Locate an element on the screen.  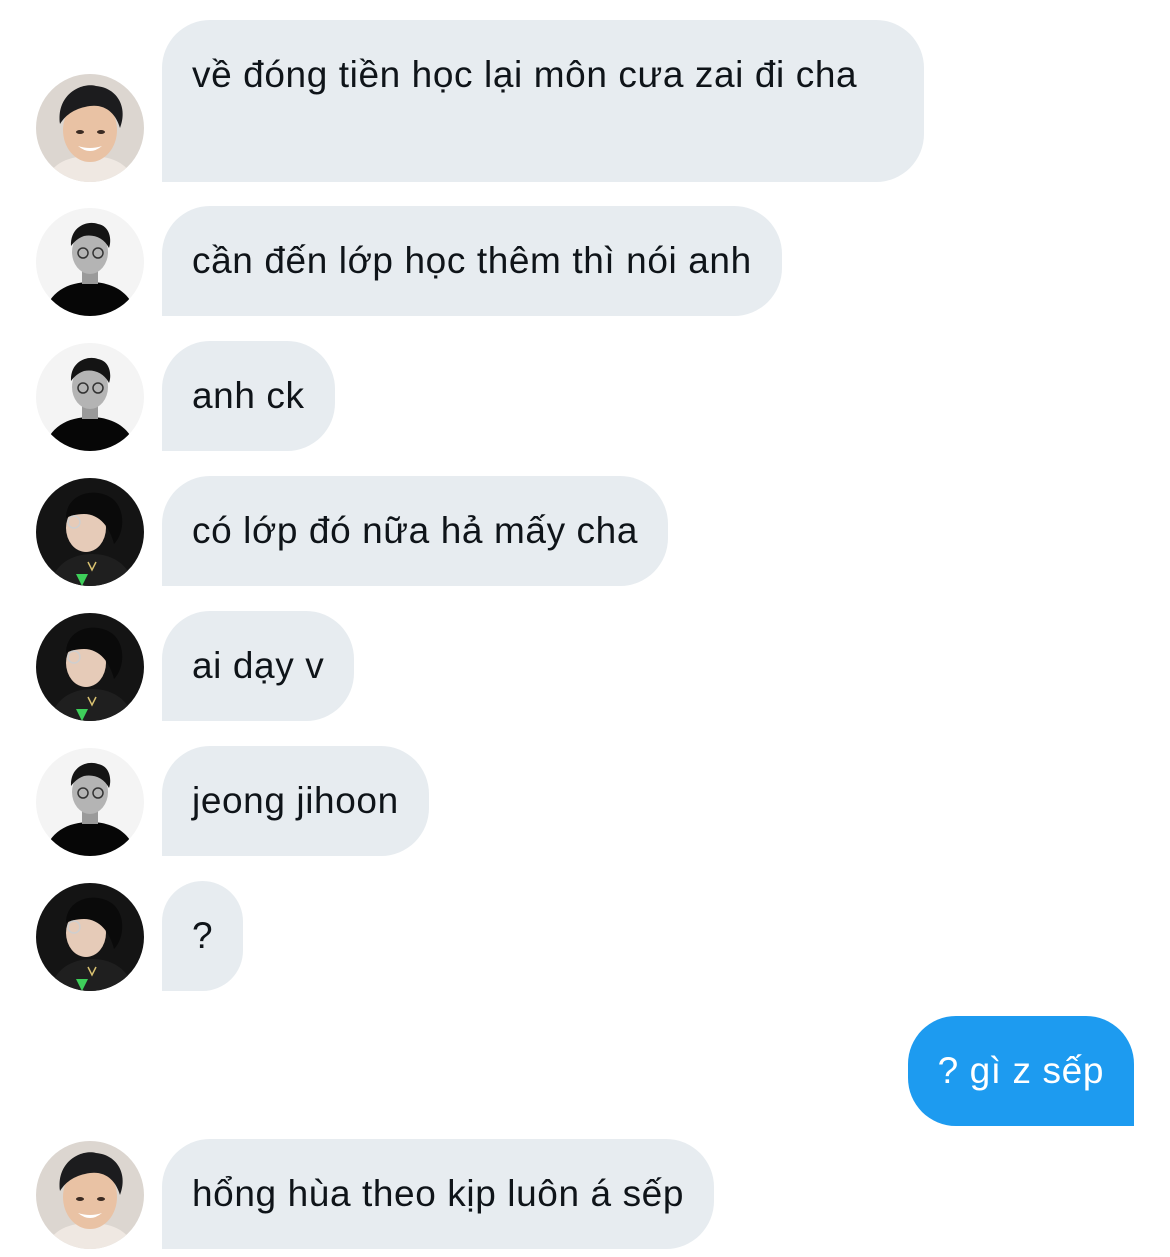
message-bubble: jeong jihoon is located at coordinates (295, 801).